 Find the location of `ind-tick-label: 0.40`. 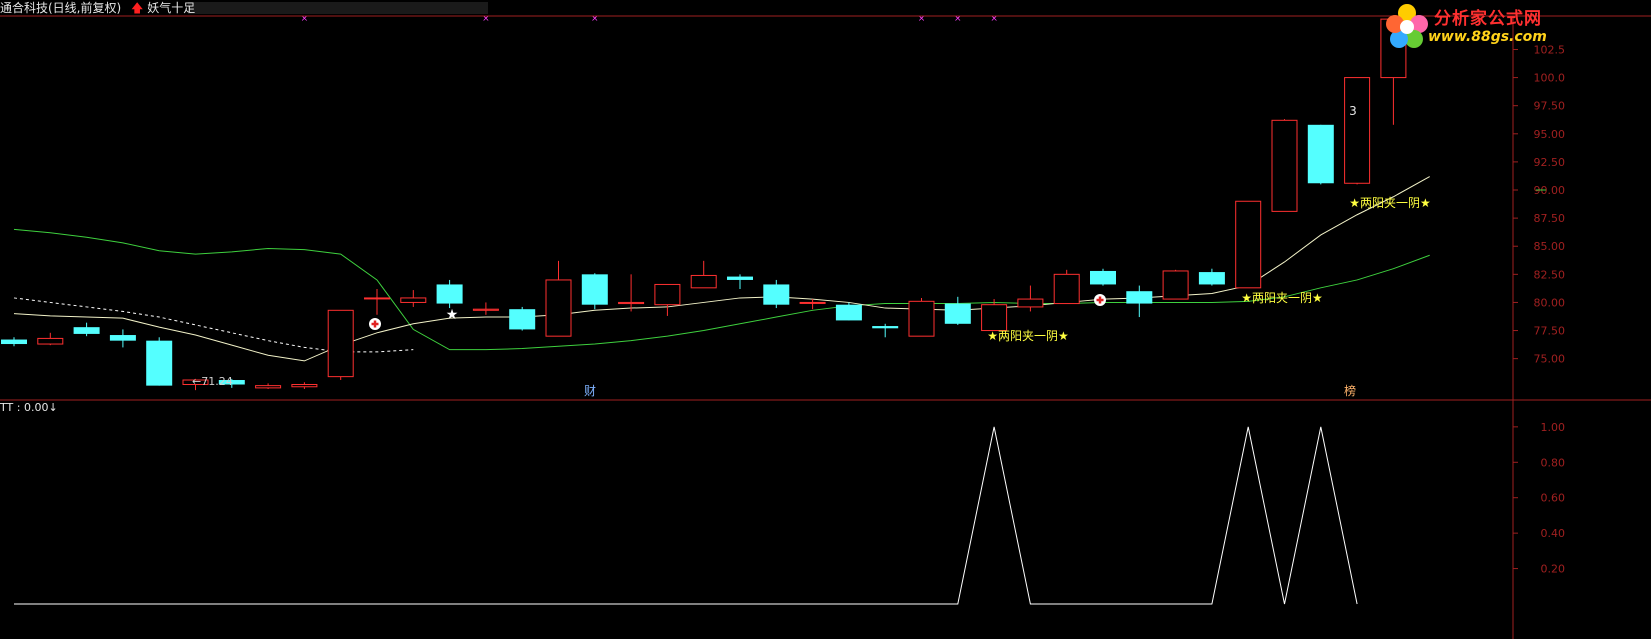

ind-tick-label: 0.40 is located at coordinates (1553, 533).